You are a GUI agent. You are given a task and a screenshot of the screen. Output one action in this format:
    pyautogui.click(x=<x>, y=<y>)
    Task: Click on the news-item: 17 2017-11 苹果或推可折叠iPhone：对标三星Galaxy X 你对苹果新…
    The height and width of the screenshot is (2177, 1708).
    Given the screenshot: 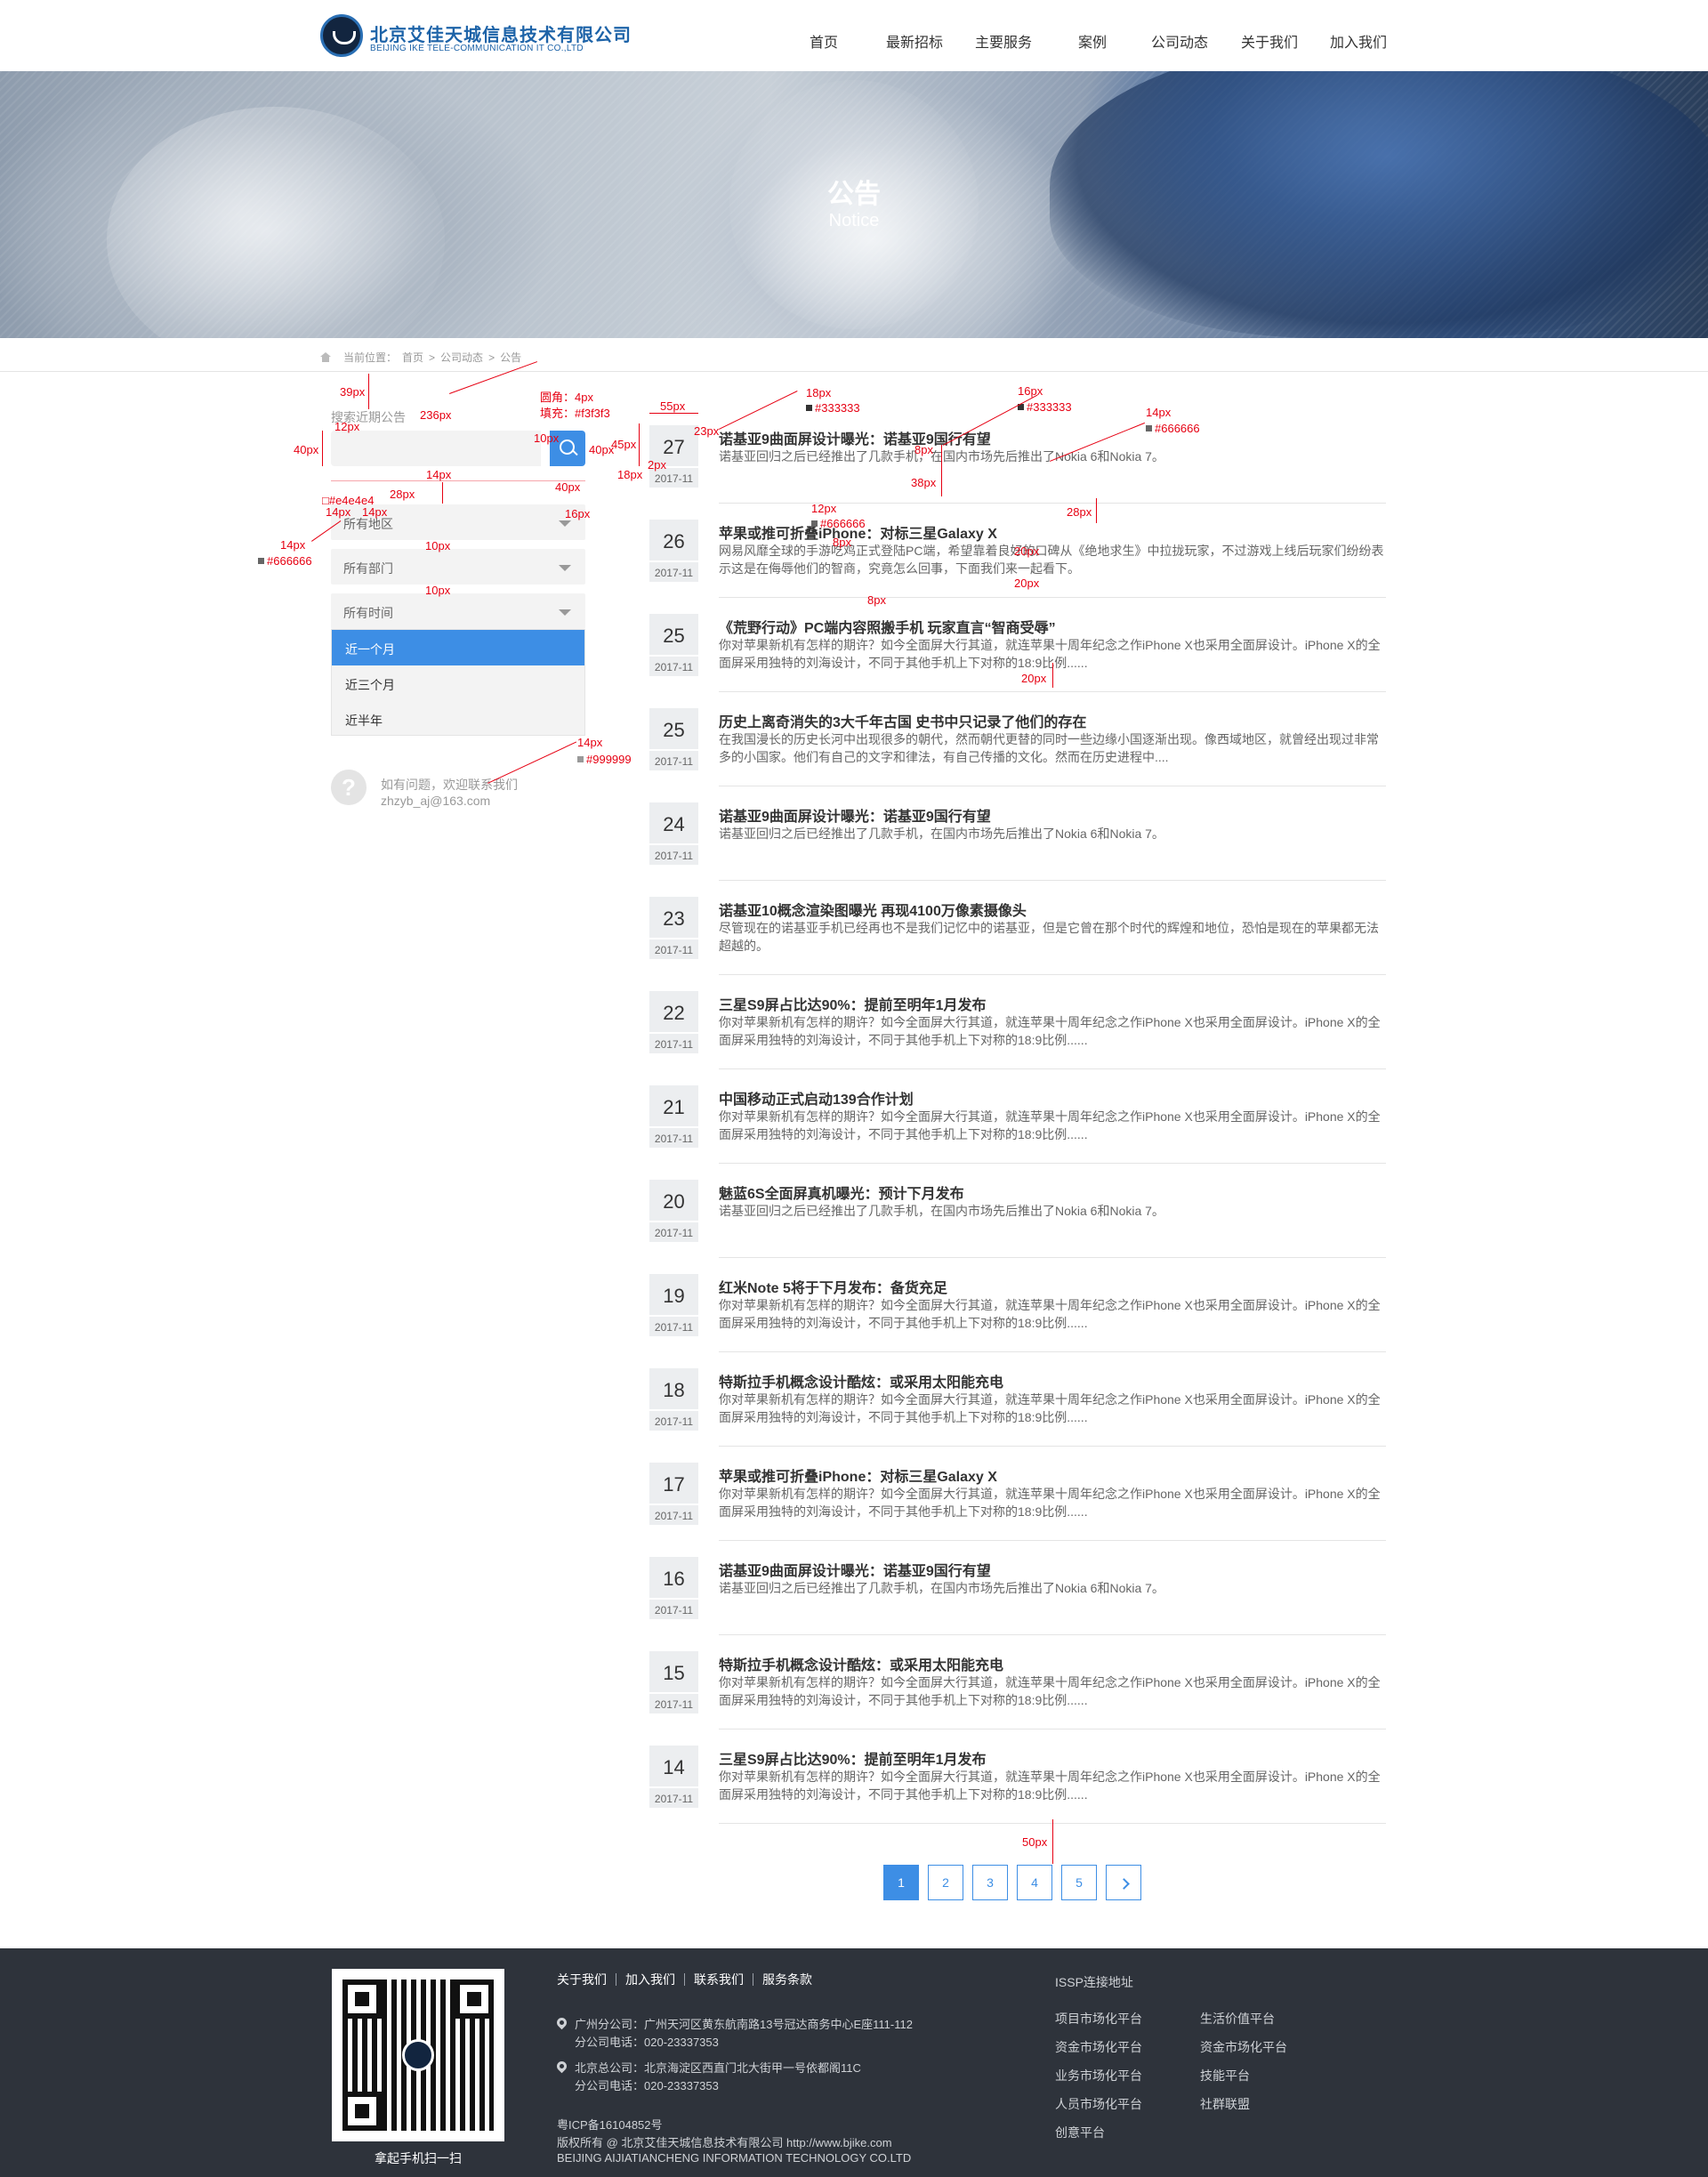 What is the action you would take?
    pyautogui.click(x=1017, y=1510)
    